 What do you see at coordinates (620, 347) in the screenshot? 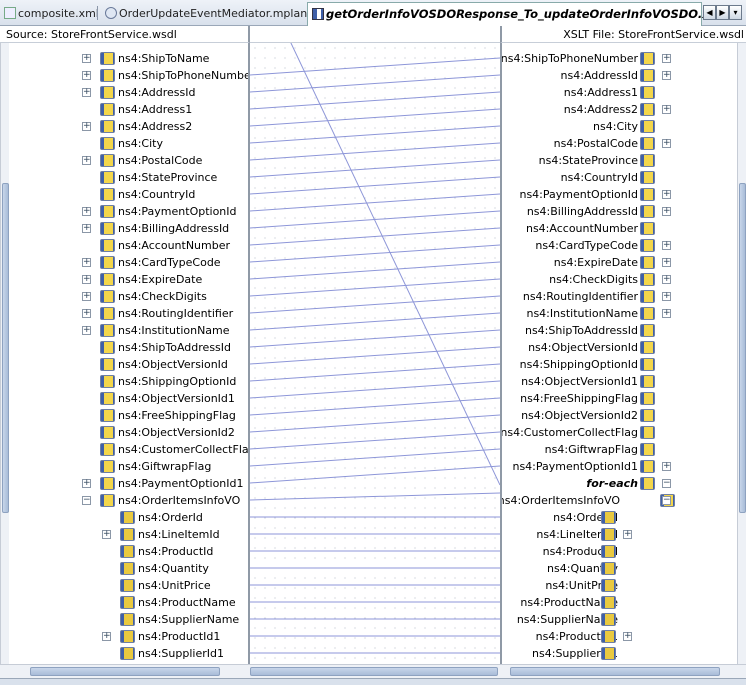
I see `target-tree-row: ns4:ObjectVersionId` at bounding box center [620, 347].